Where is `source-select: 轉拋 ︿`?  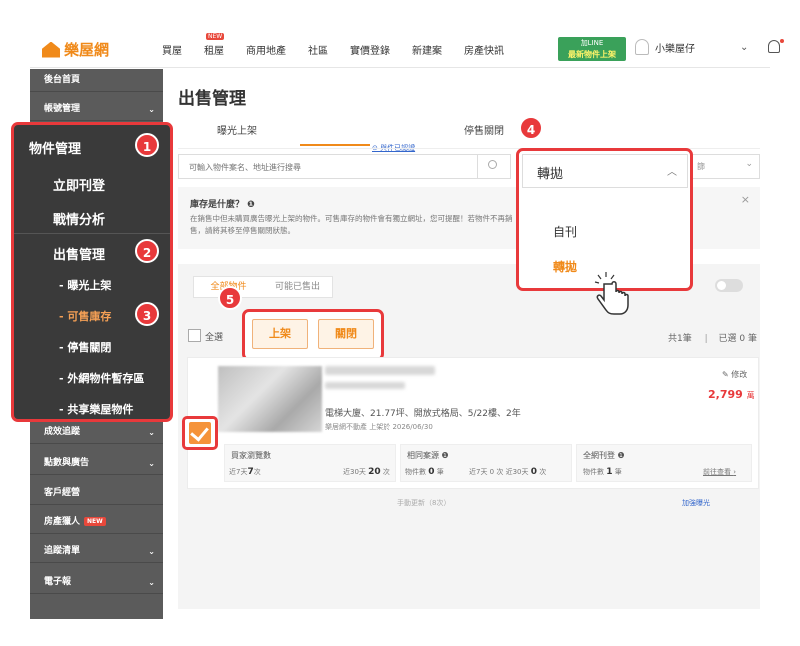
source-select: 轉拋 ︿ is located at coordinates (605, 171).